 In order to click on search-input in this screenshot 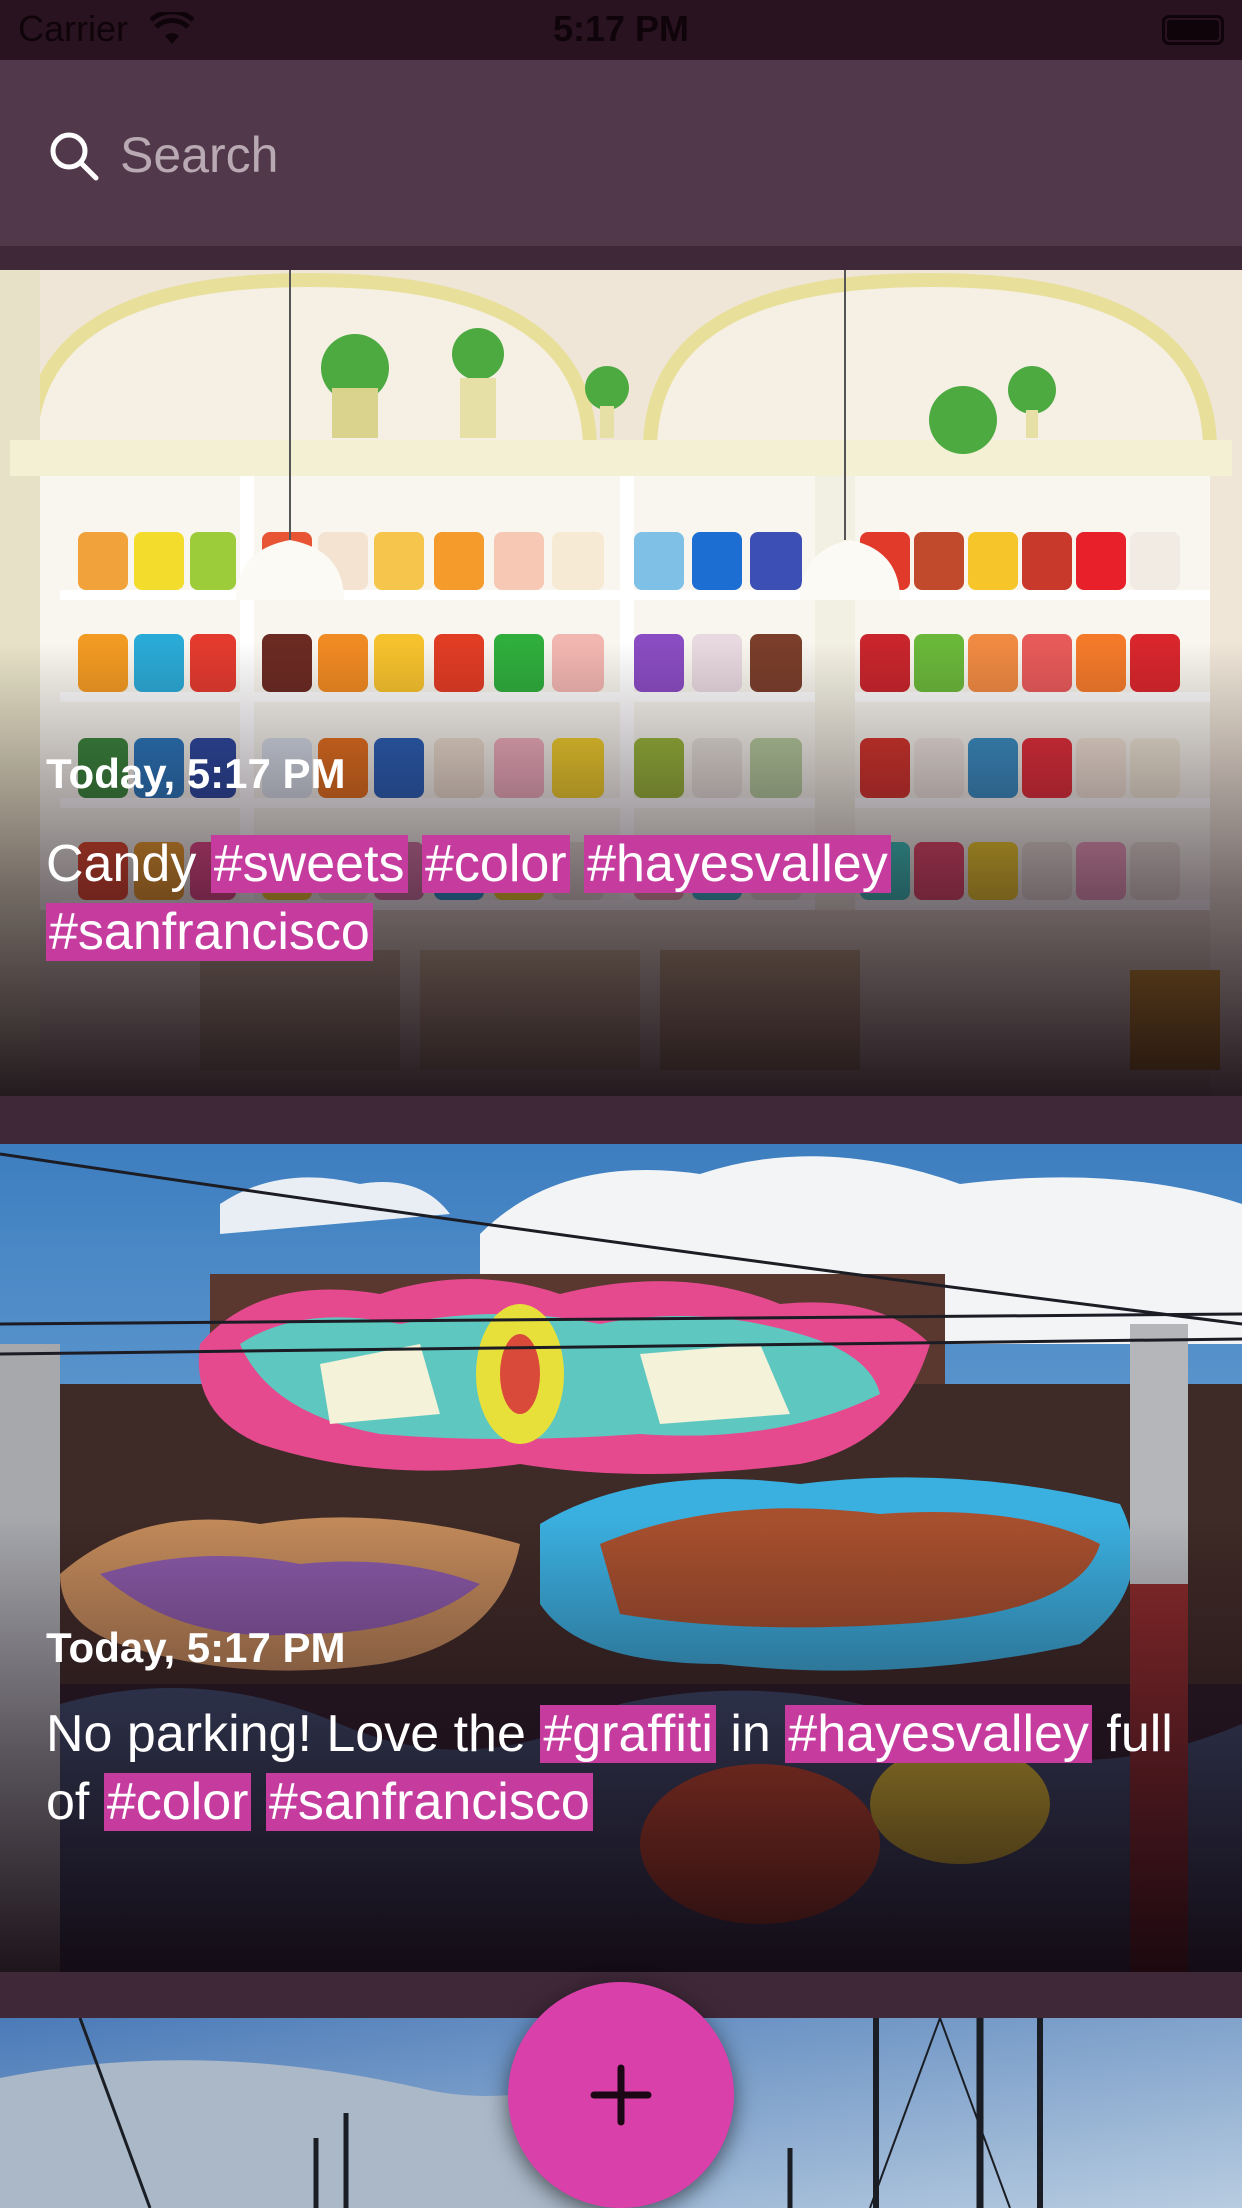, I will do `click(660, 155)`.